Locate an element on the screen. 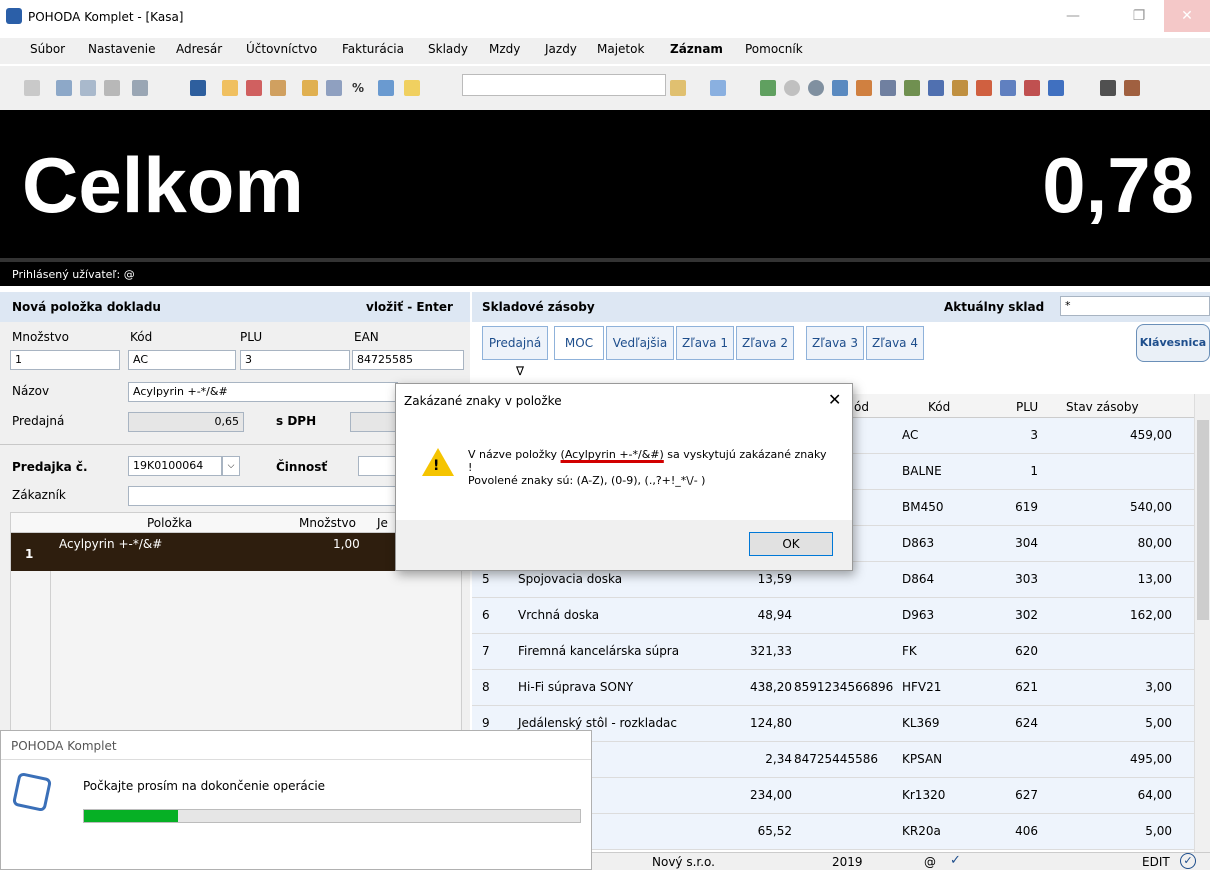  tab-sale: Predajná is located at coordinates (515, 343).